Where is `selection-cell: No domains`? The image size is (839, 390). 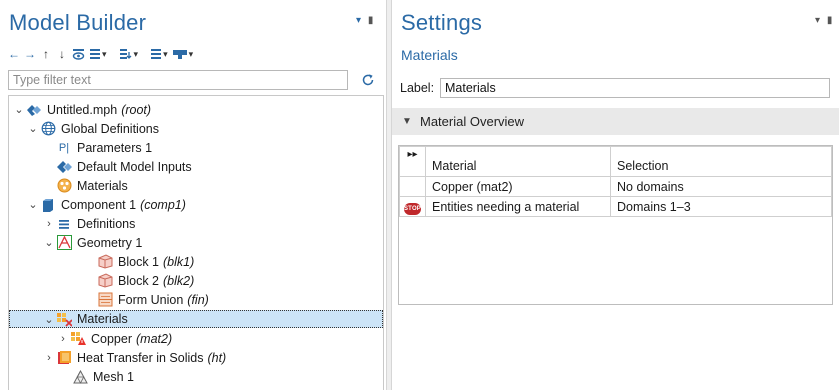 selection-cell: No domains is located at coordinates (721, 186).